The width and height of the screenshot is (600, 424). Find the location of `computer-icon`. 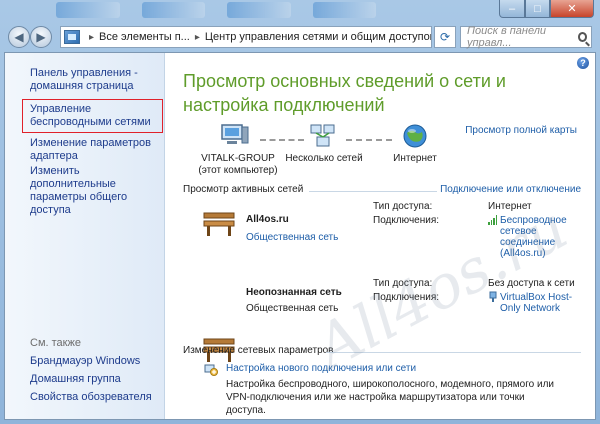

computer-icon is located at coordinates (235, 134).